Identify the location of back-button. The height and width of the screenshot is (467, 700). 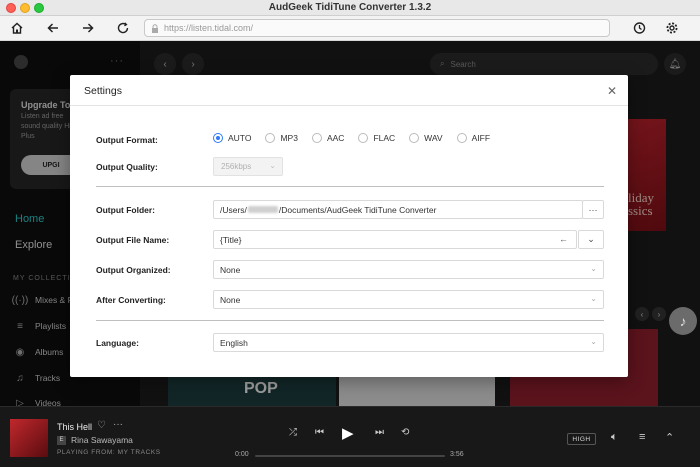
(53, 28).